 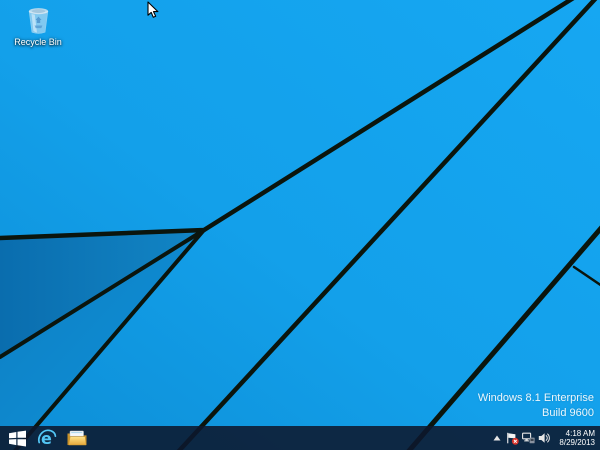 I want to click on windows-logo-icon, so click(x=17, y=438).